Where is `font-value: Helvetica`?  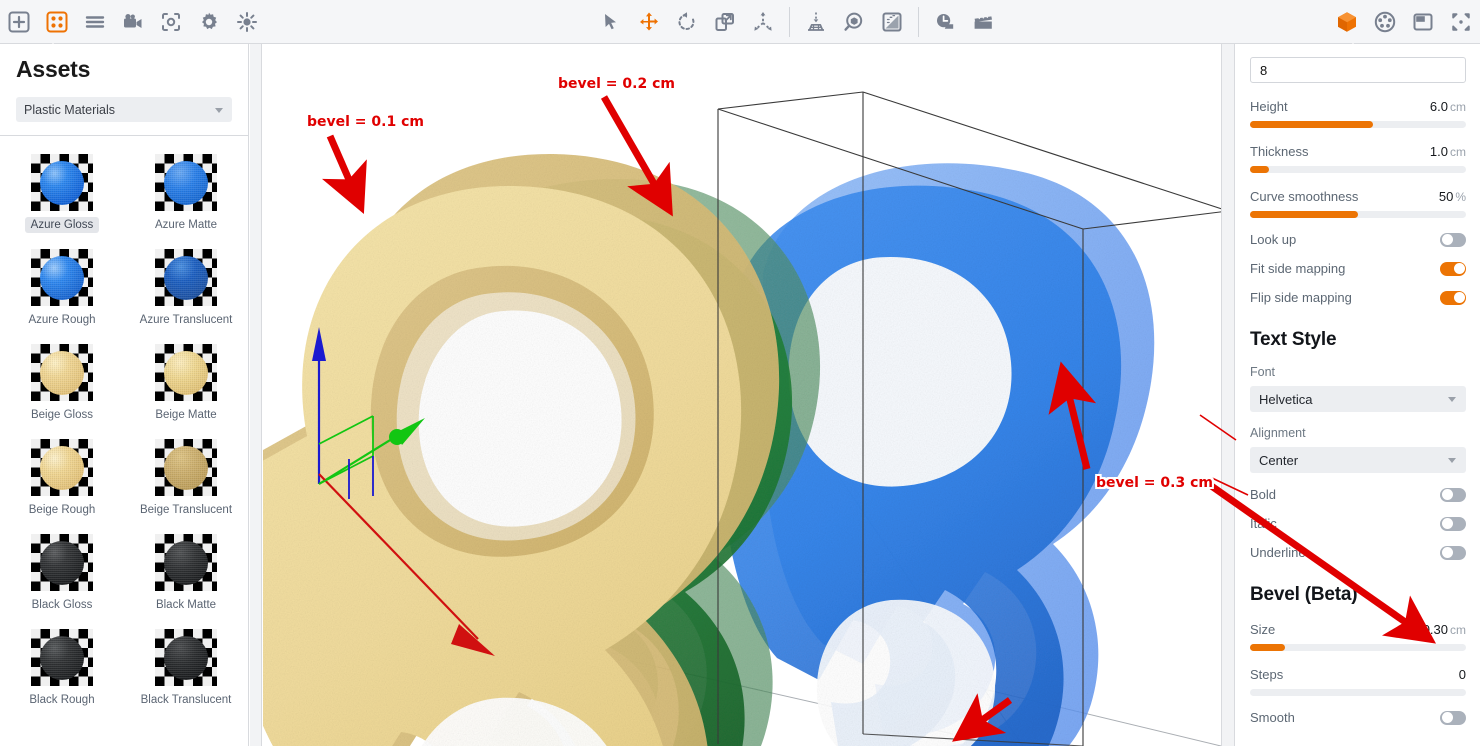
font-value: Helvetica is located at coordinates (1286, 399).